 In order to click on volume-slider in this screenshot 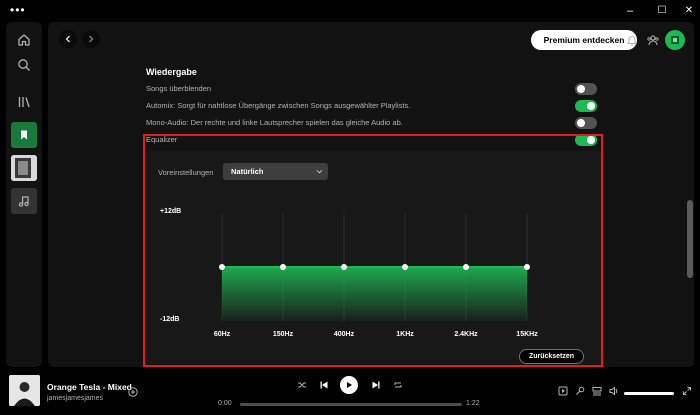, I will do `click(649, 393)`.